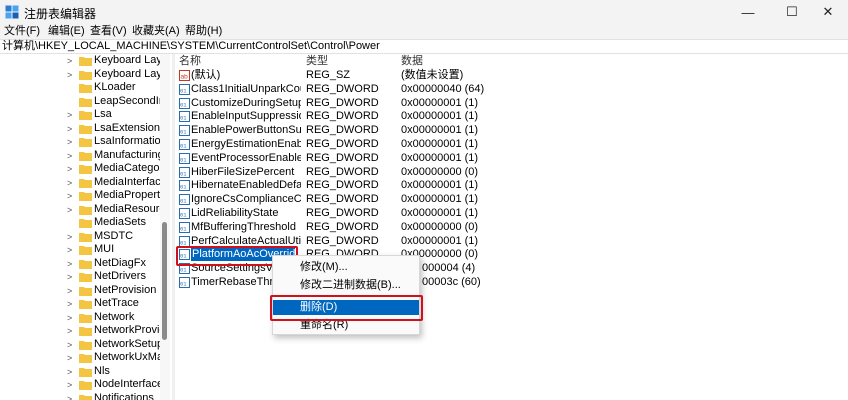 The height and width of the screenshot is (400, 848). Describe the element at coordinates (80, 223) in the screenshot. I see `tree-item: MediaSets` at that location.